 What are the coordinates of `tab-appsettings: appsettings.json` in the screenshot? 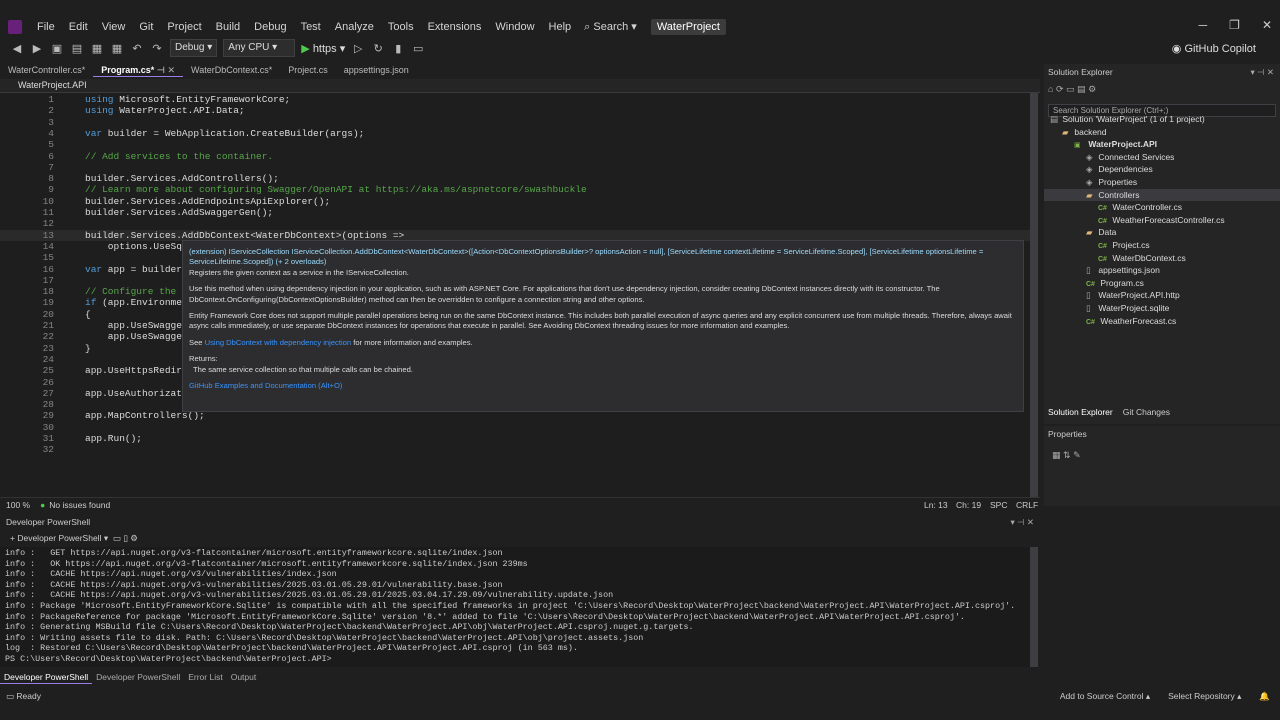 It's located at (376, 70).